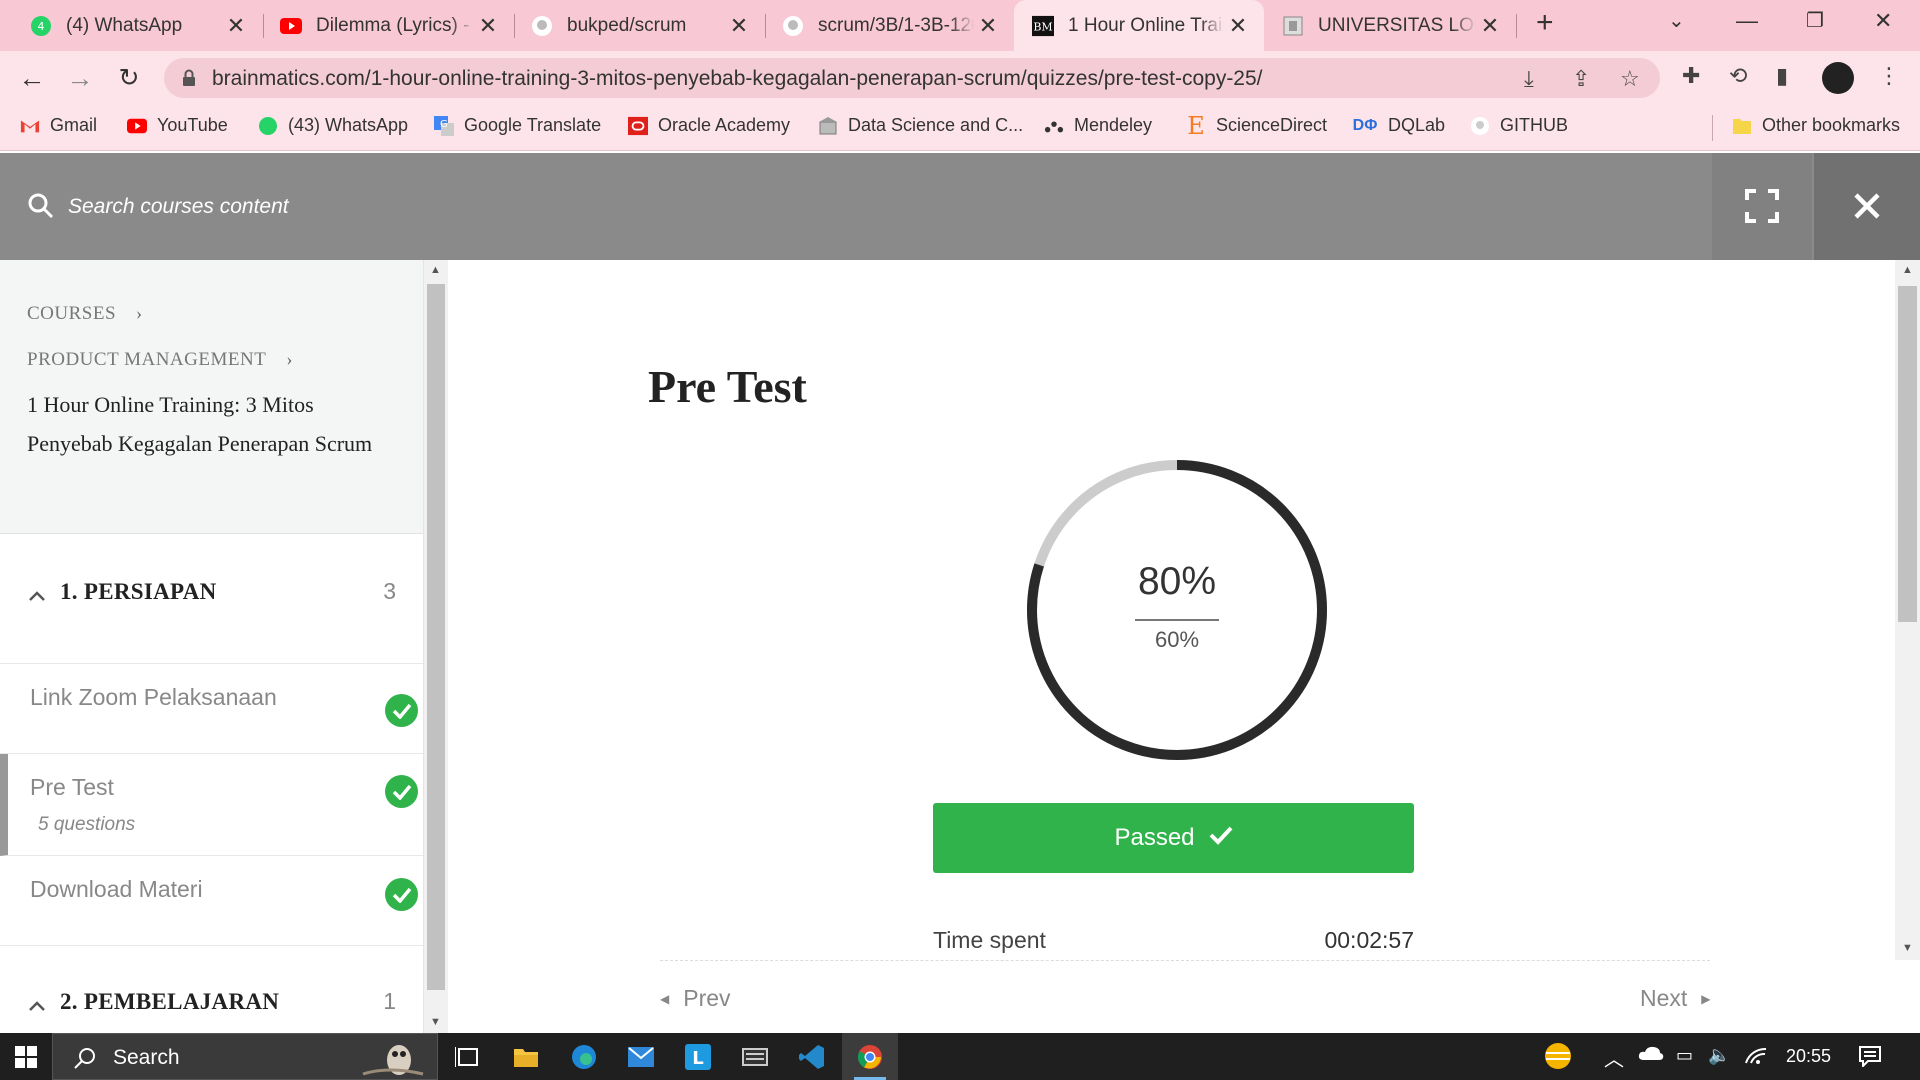  I want to click on meet-now-icon: ▭, so click(1684, 1055).